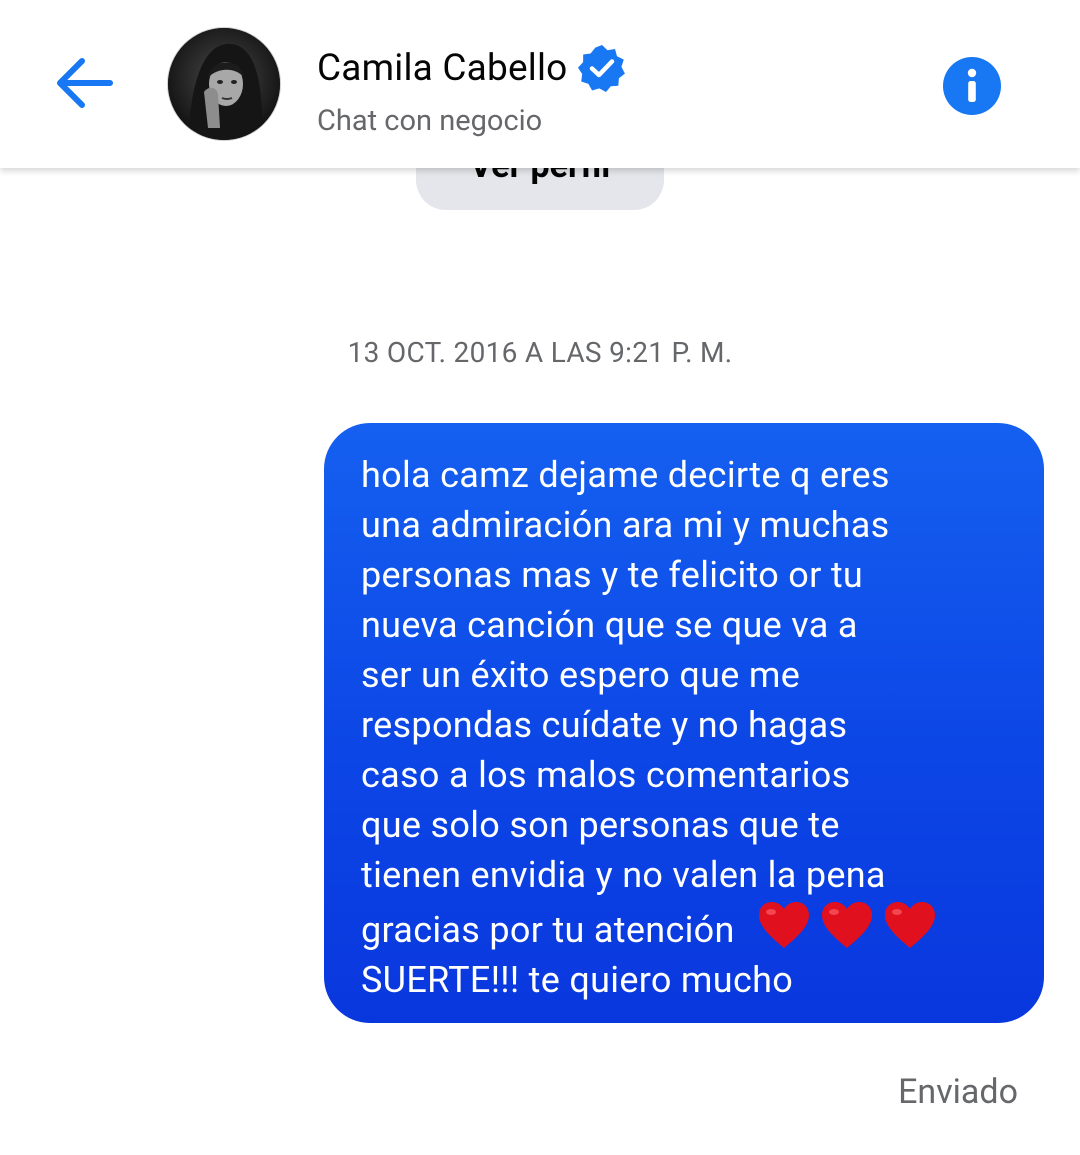 This screenshot has width=1080, height=1155. What do you see at coordinates (442, 68) in the screenshot?
I see `contact-name: Camila Cabello` at bounding box center [442, 68].